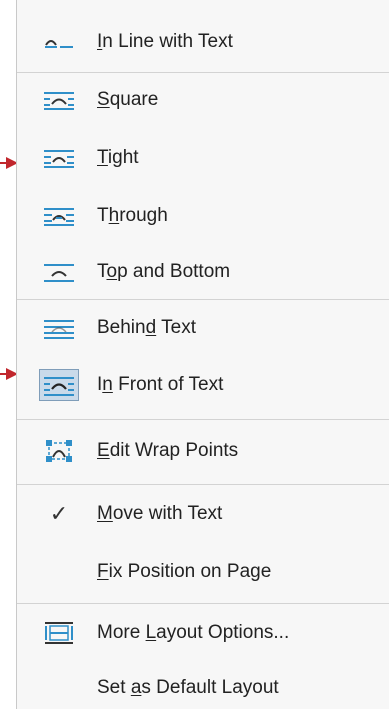  Describe the element at coordinates (59, 216) in the screenshot. I see `through-wrap-icon` at that location.